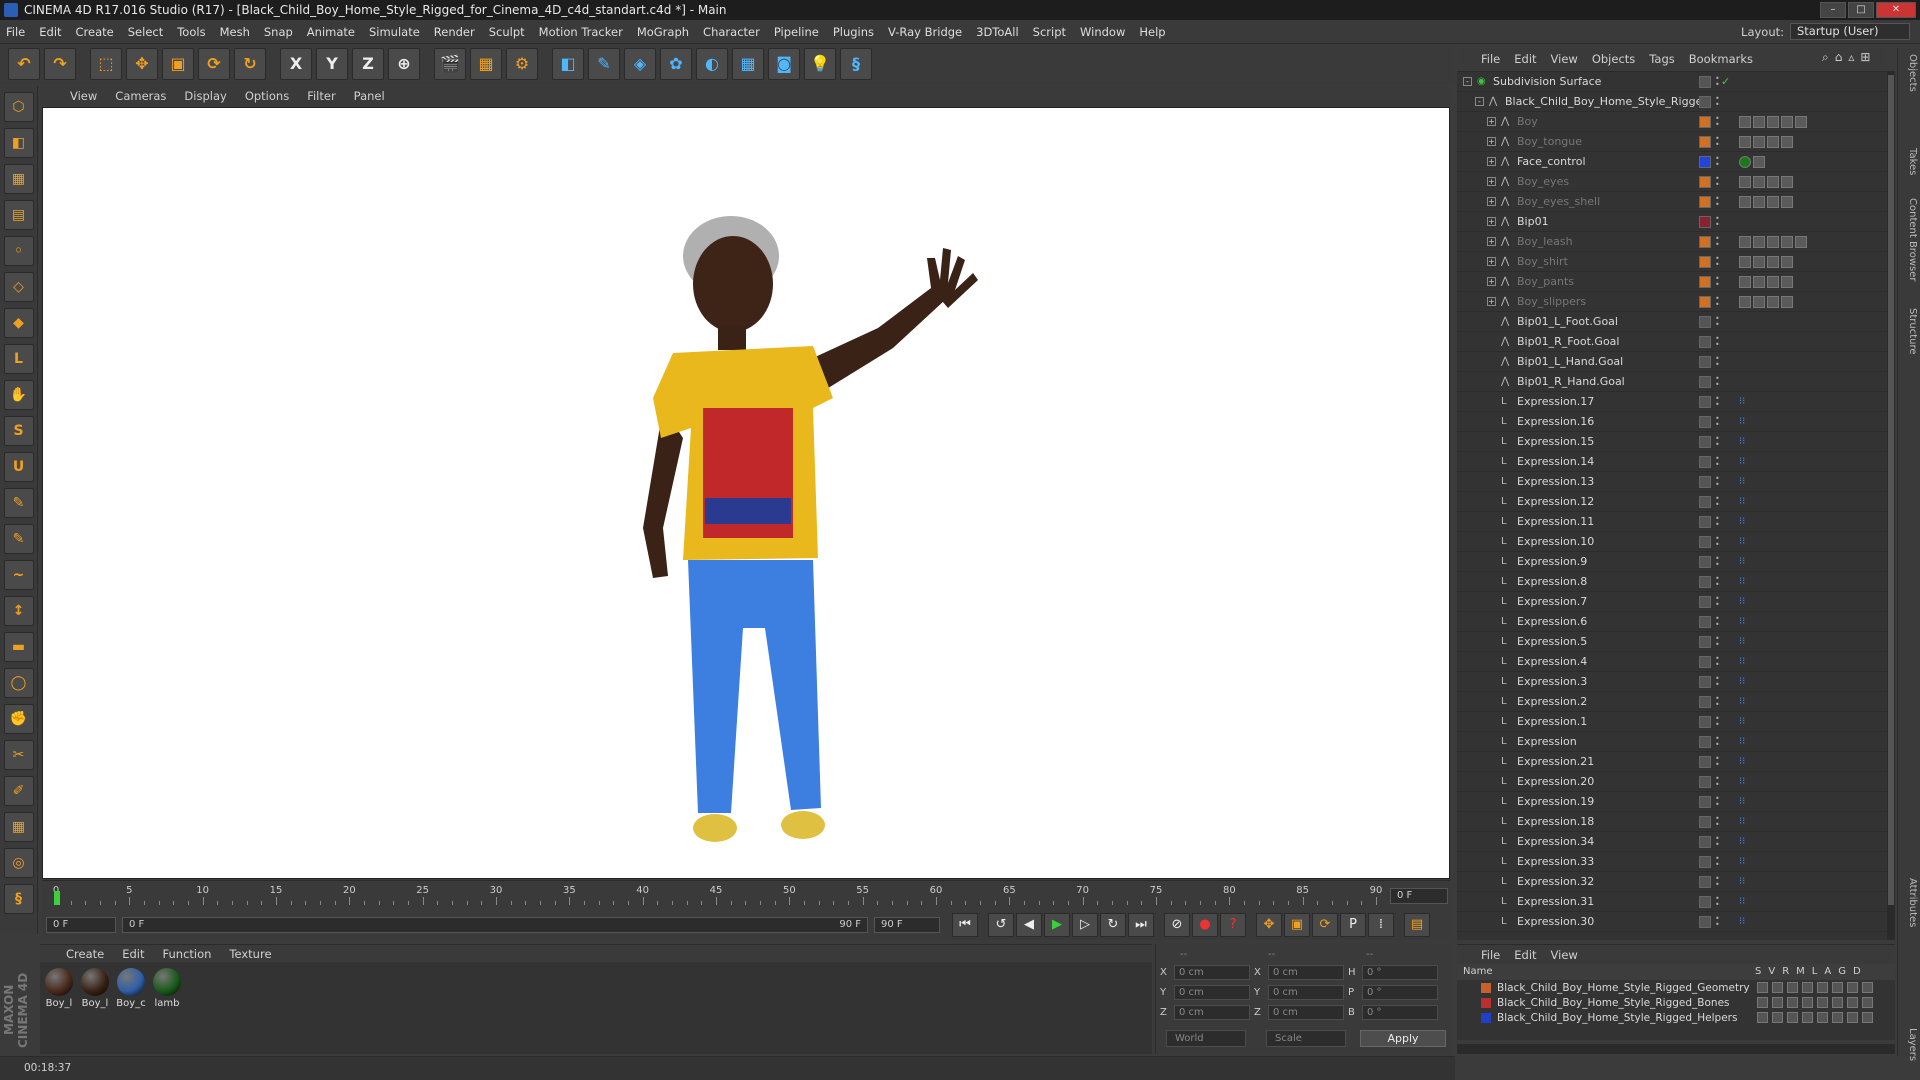 This screenshot has height=1080, width=1920. Describe the element at coordinates (1672, 522) in the screenshot. I see `object-row: L Expression.11 • • ⁝⁝` at that location.